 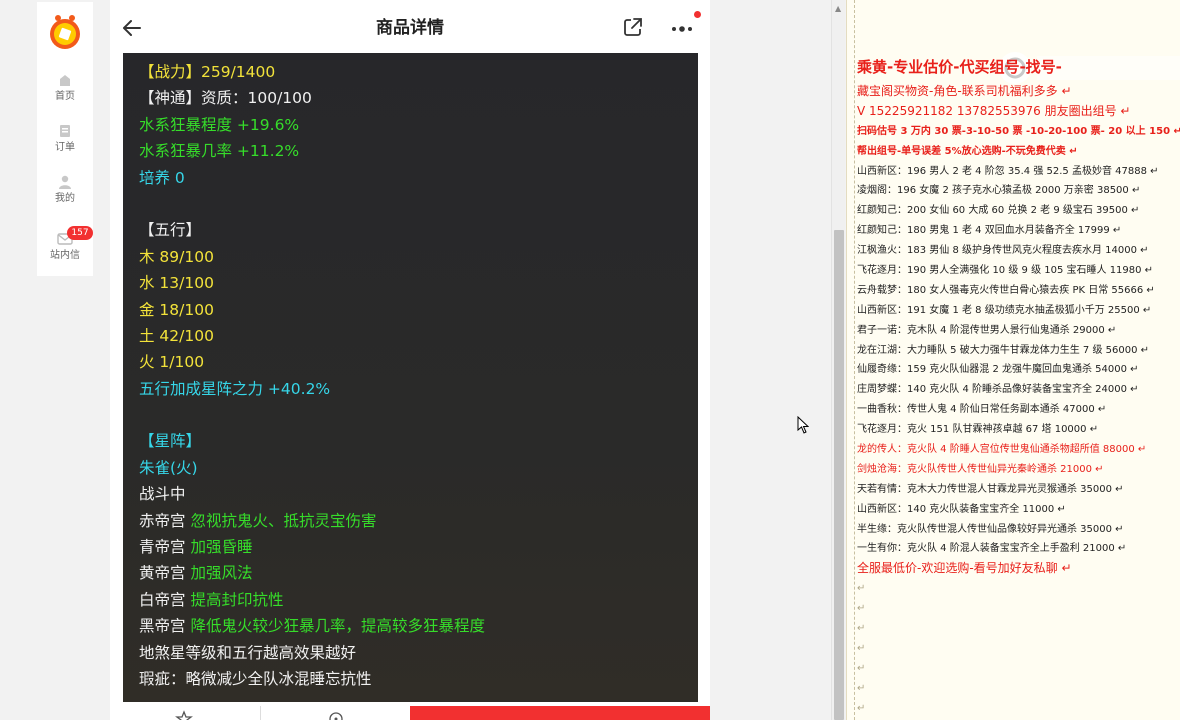 What do you see at coordinates (999, 191) in the screenshot?
I see `notes-line: 凌烟阁：196 女魔 2 孩子克水心猿孟极 2000 万亲密 38500 ↵` at bounding box center [999, 191].